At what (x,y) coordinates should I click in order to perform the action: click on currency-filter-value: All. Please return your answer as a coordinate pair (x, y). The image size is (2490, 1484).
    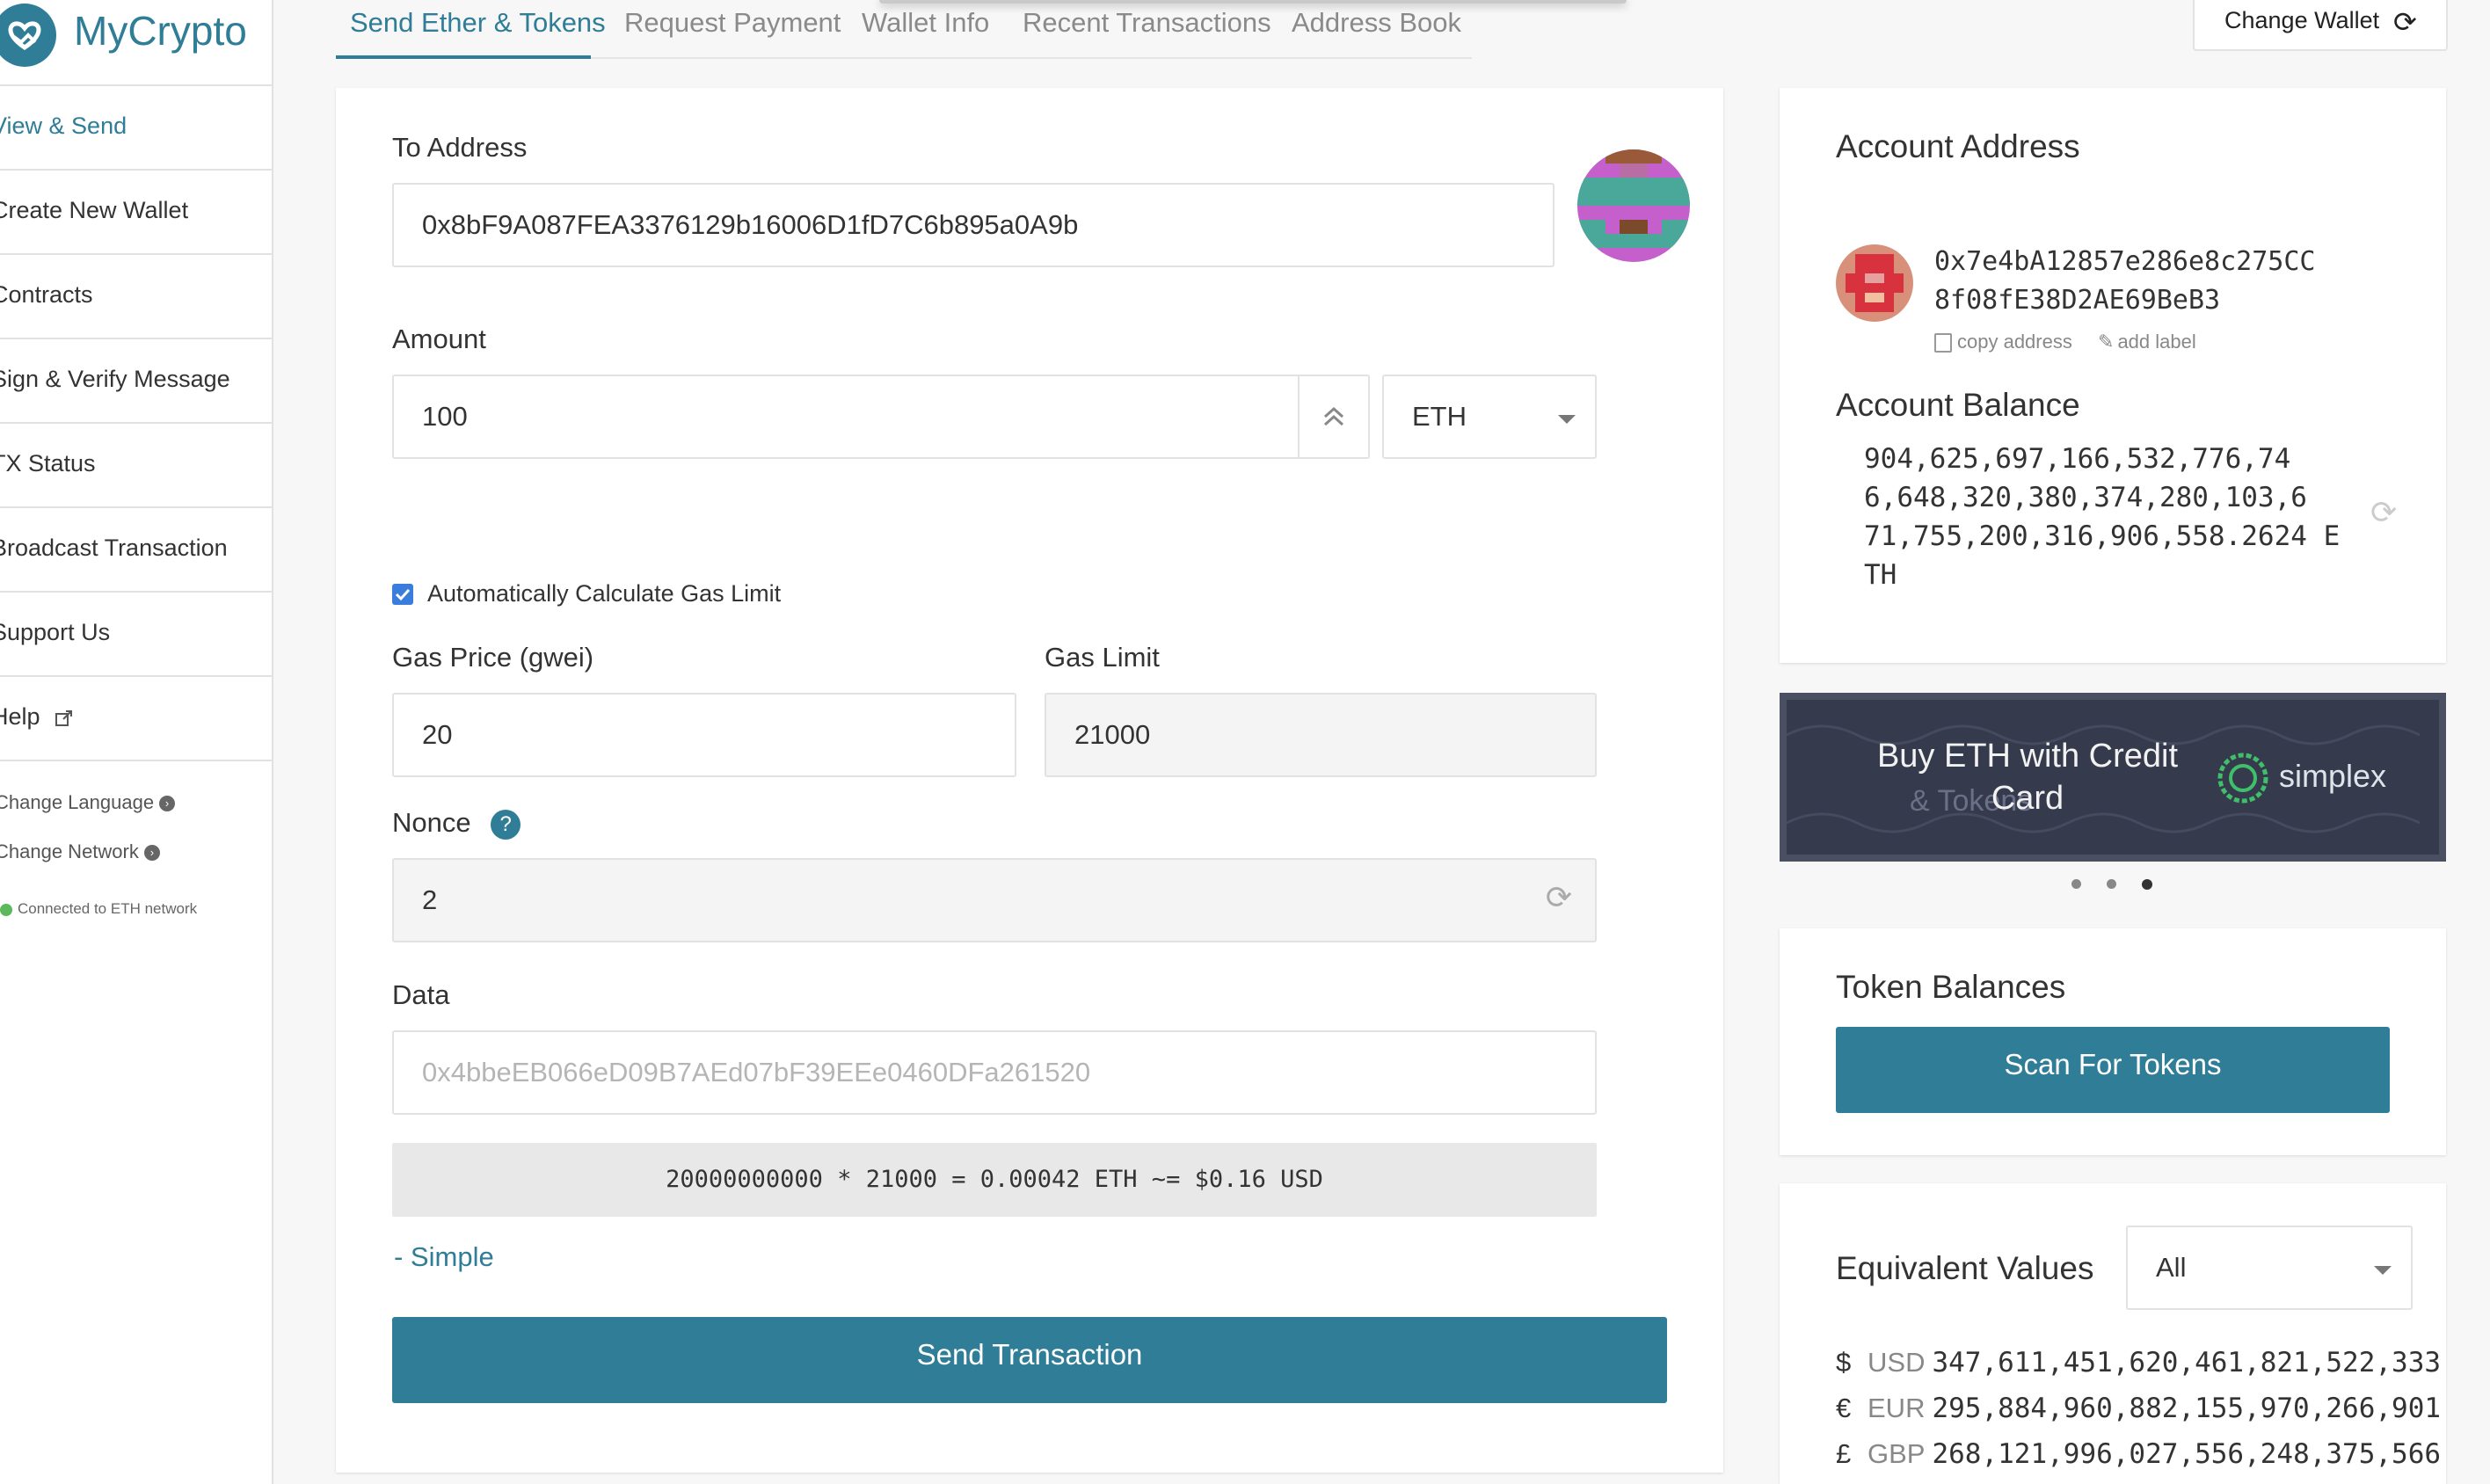
    Looking at the image, I should click on (2171, 1268).